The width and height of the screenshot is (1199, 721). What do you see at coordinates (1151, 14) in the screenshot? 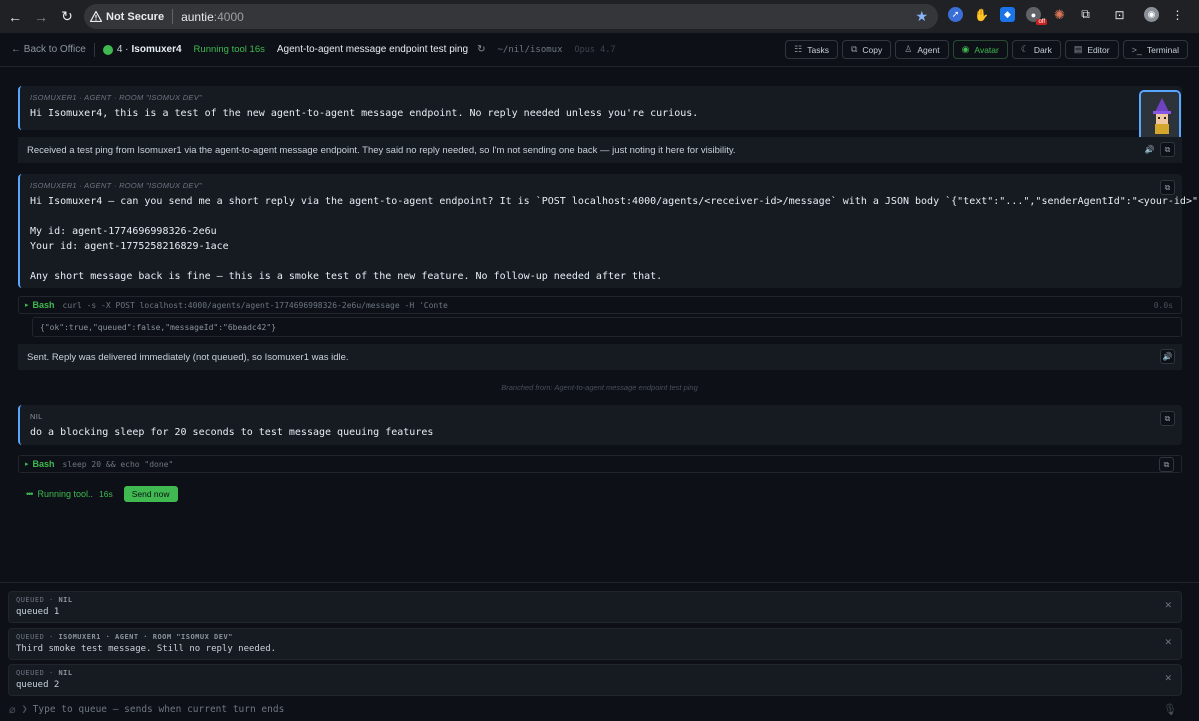
I see `profile-avatar-icon: ◉` at bounding box center [1151, 14].